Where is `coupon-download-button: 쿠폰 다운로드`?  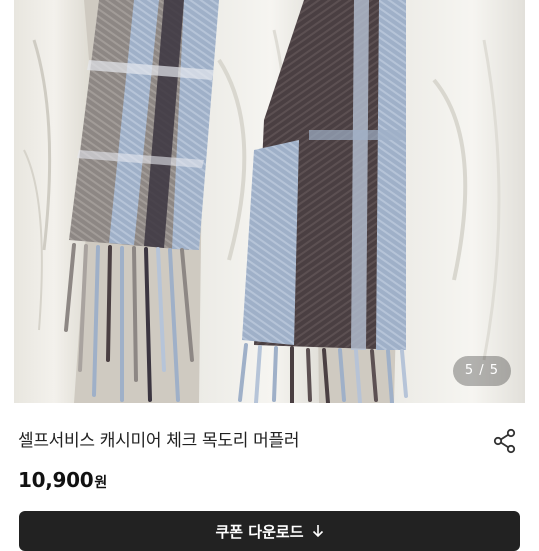
coupon-download-button: 쿠폰 다운로드 is located at coordinates (269, 531).